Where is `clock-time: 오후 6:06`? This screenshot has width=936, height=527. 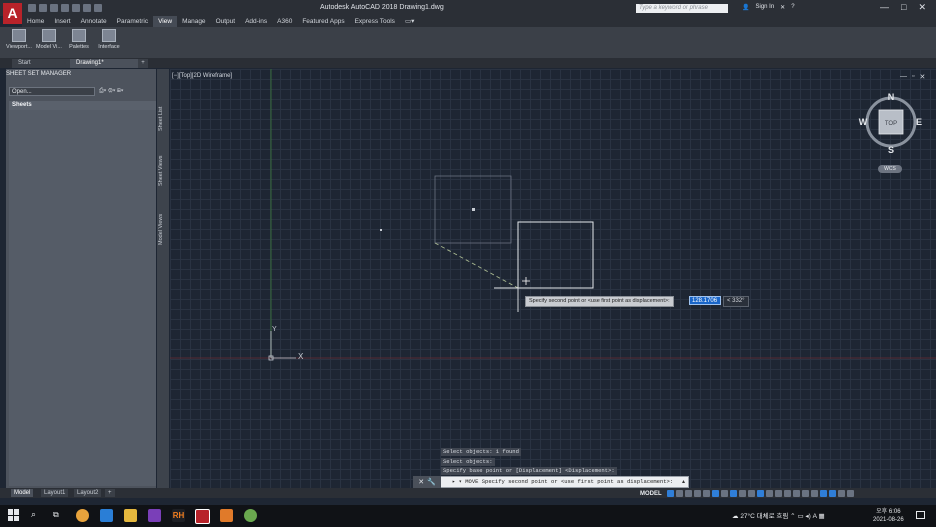
clock-time: 오후 6:06 is located at coordinates (888, 512).